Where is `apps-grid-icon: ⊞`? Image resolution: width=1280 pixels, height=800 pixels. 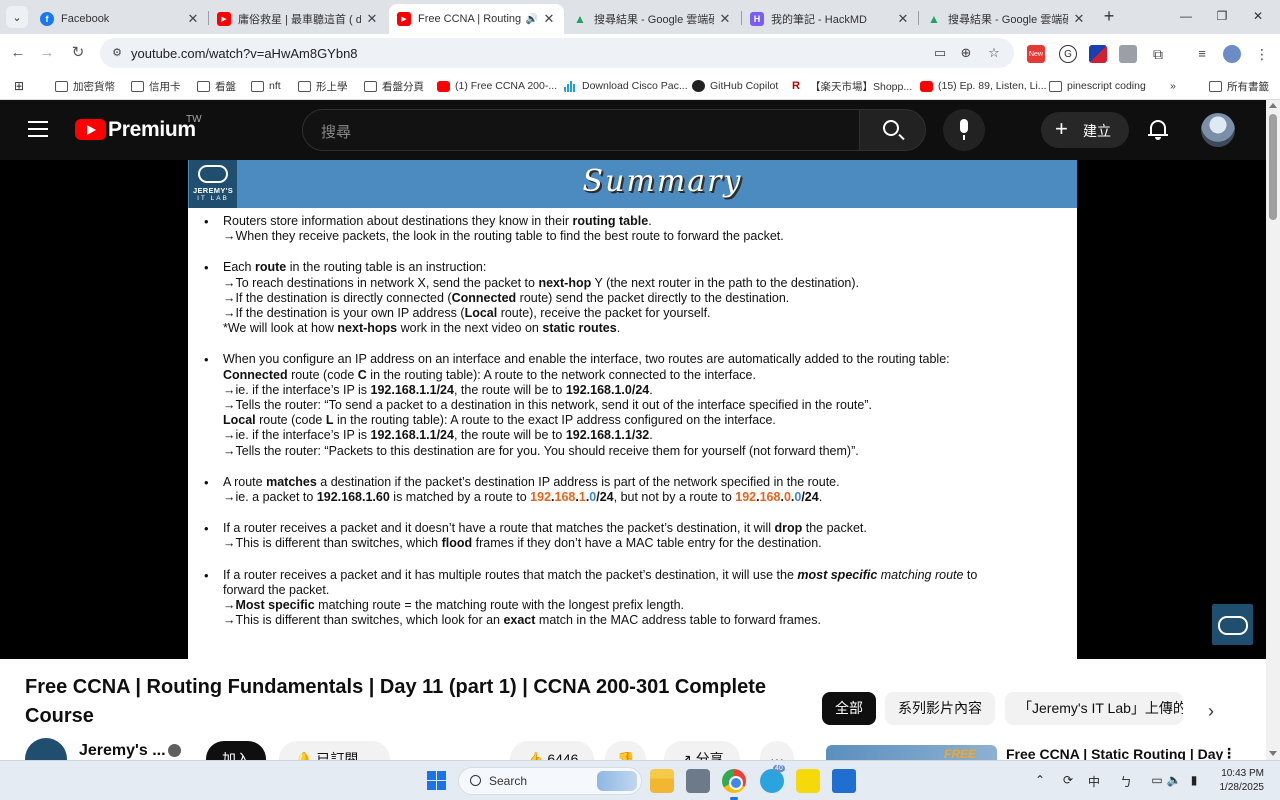
apps-grid-icon: ⊞ is located at coordinates (19, 86).